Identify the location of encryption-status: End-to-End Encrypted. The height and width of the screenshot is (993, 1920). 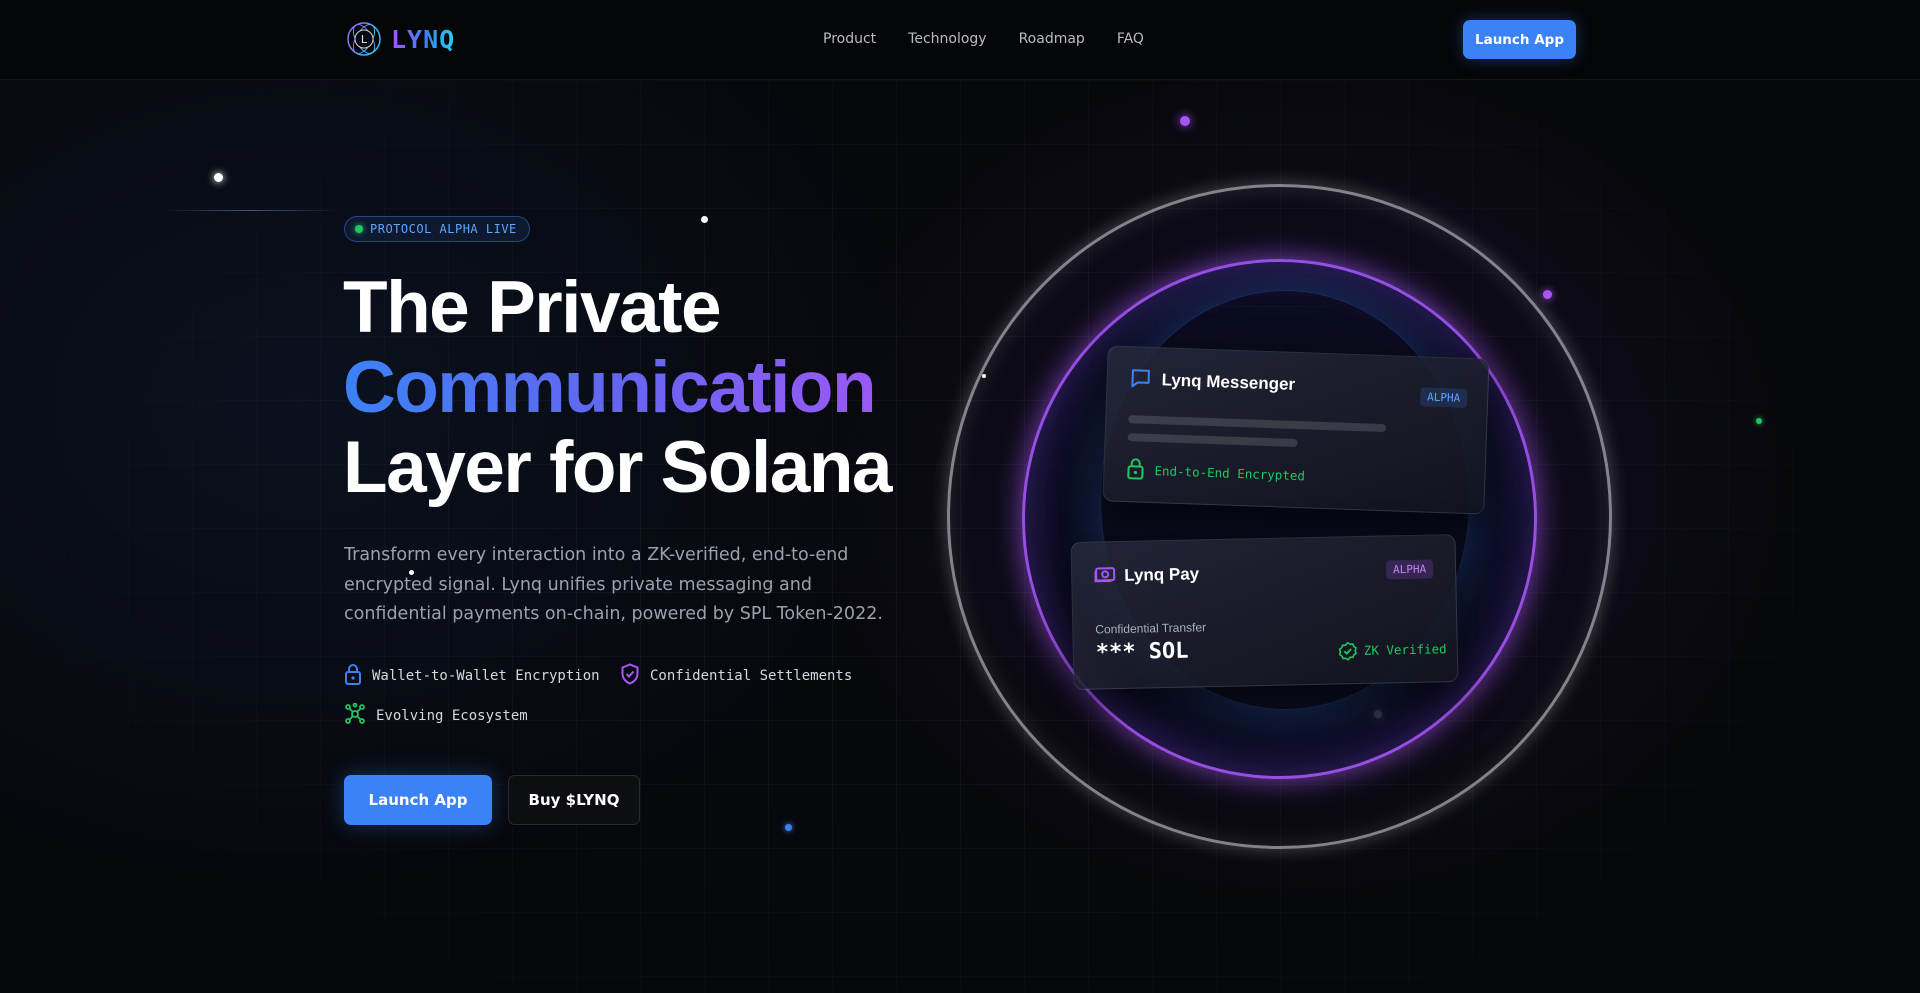
(1230, 473).